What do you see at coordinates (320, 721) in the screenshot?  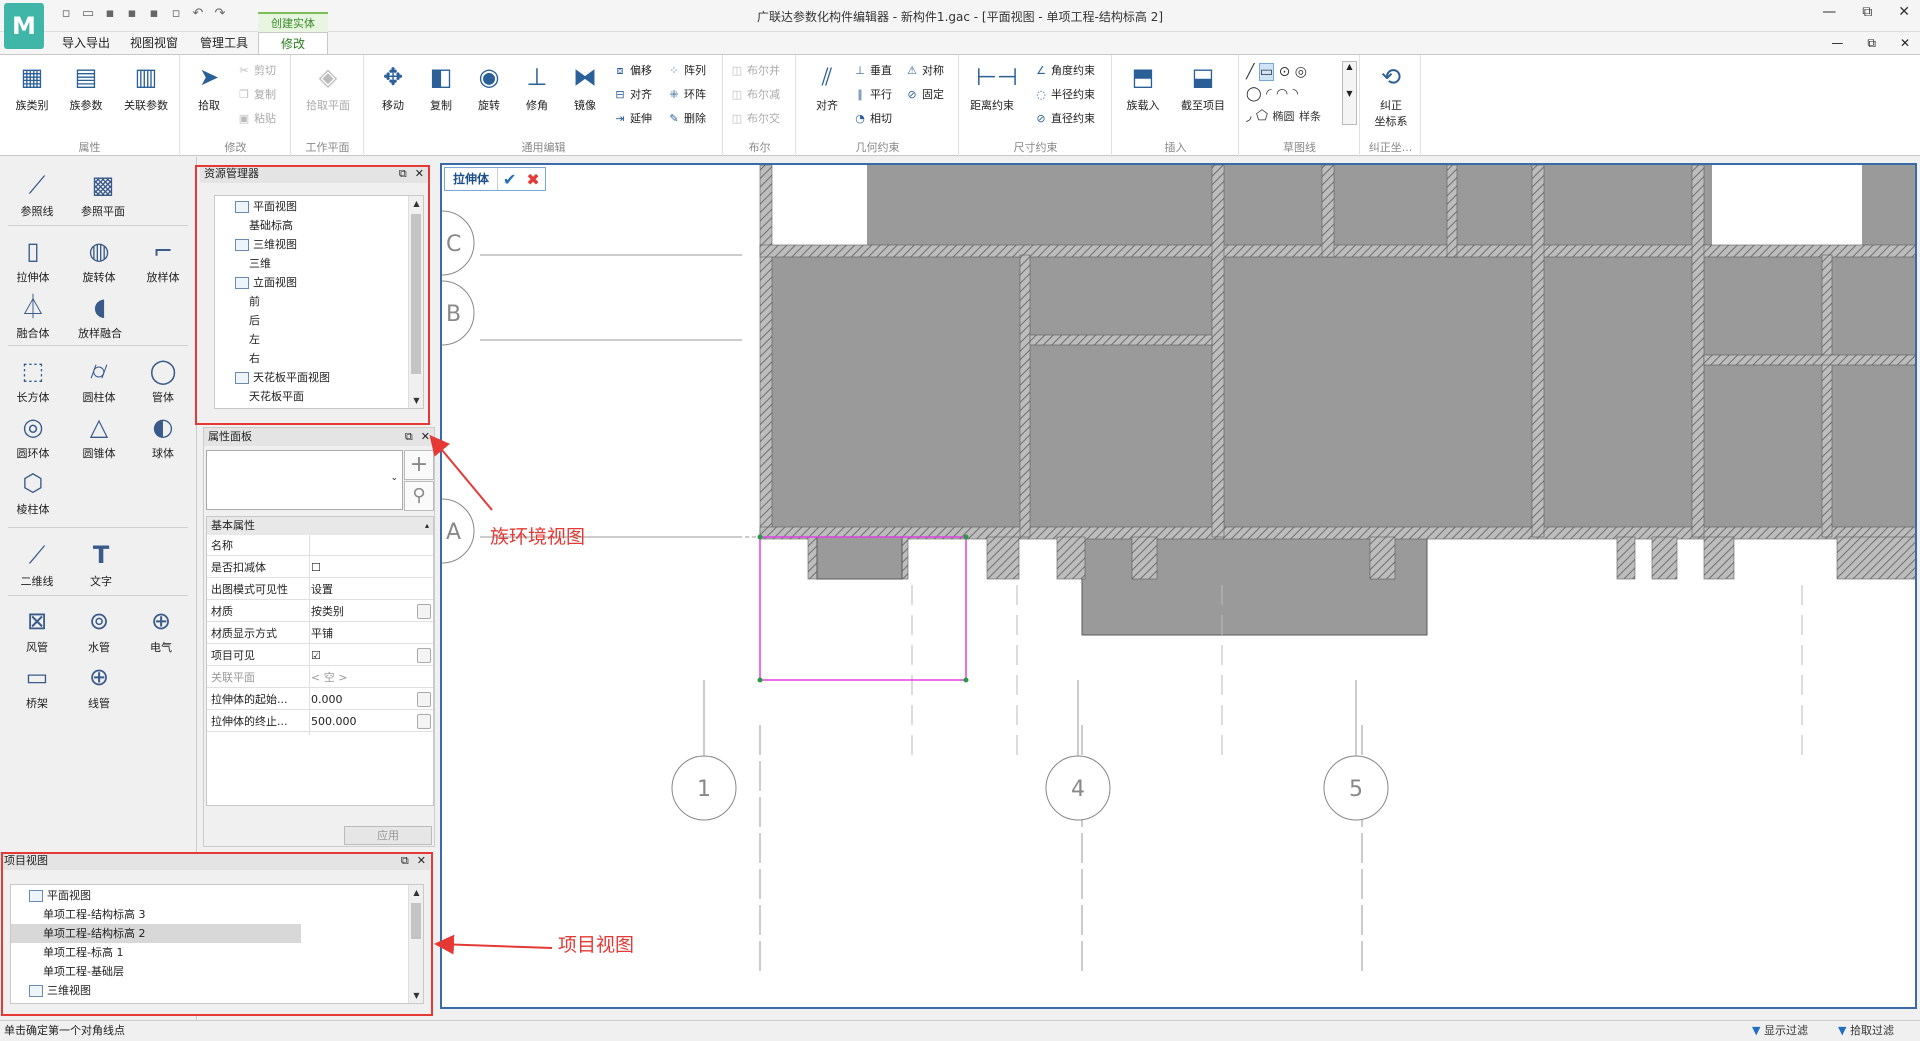 I see `property-row: 拉伸体的终止... 500.000` at bounding box center [320, 721].